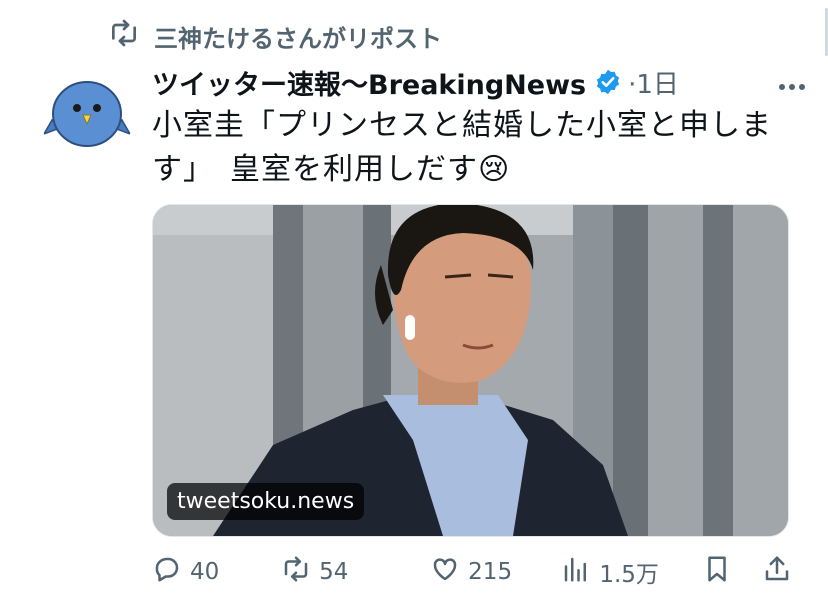  I want to click on share-button, so click(777, 572).